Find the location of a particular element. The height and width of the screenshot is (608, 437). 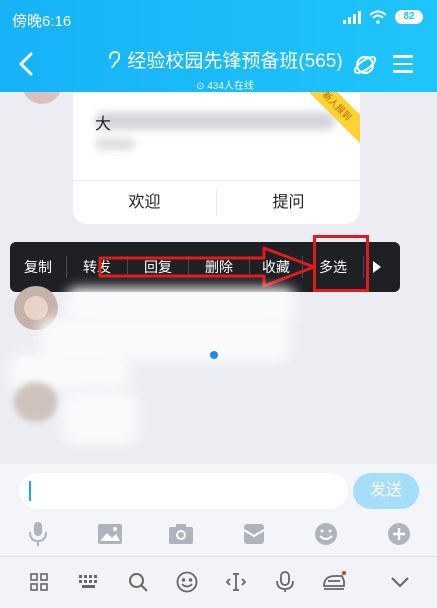

send-button: 发送 is located at coordinates (386, 491).